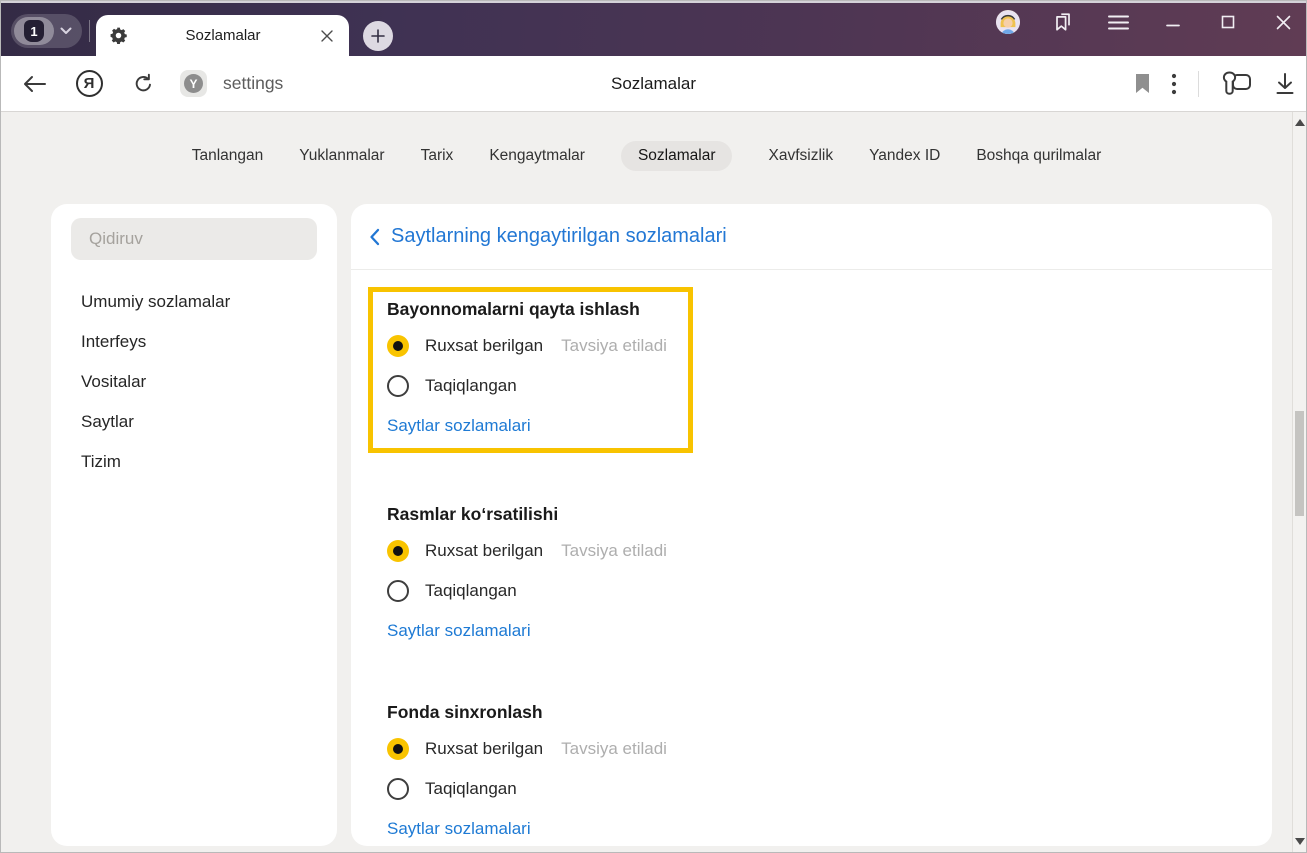  Describe the element at coordinates (34, 83) in the screenshot. I see `back-icon` at that location.